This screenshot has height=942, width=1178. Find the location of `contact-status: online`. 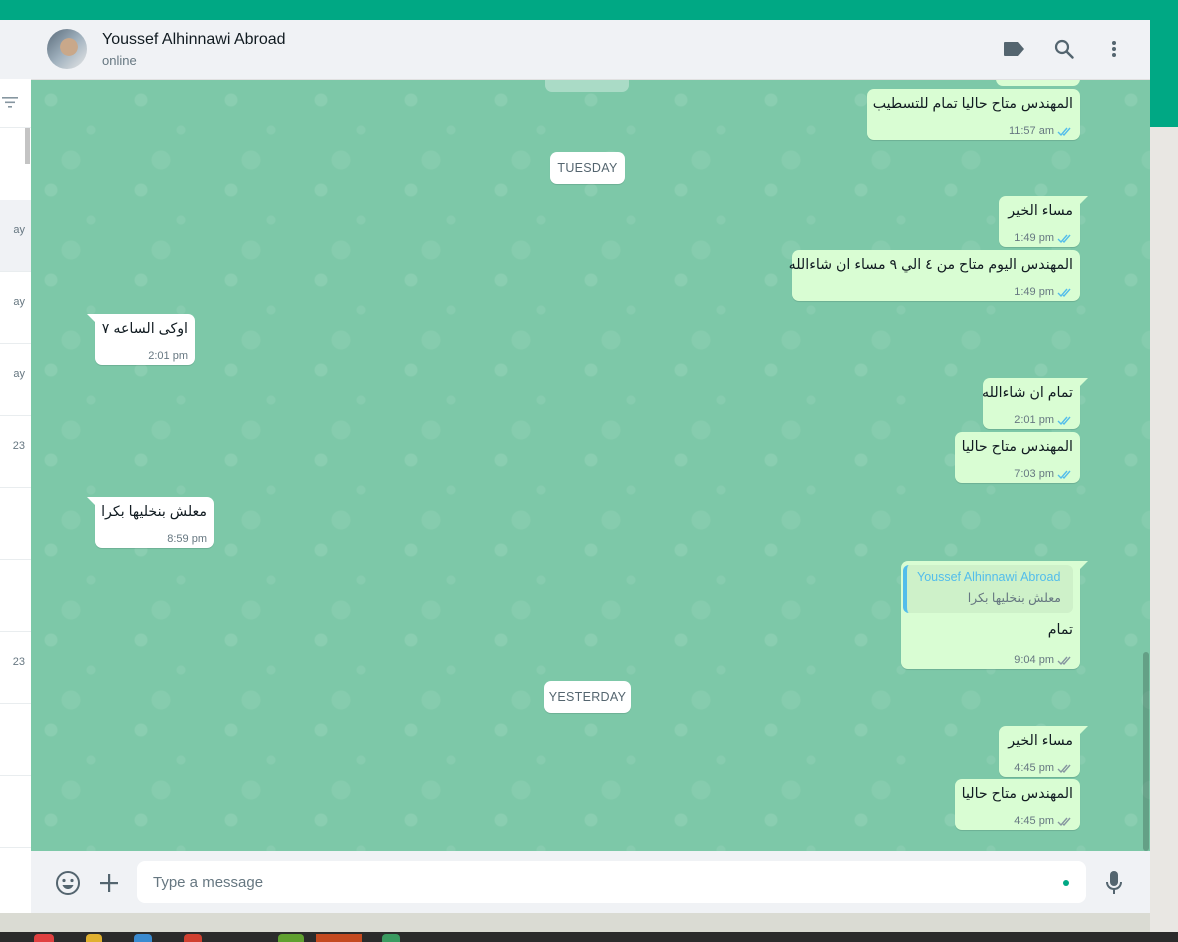

contact-status: online is located at coordinates (119, 60).